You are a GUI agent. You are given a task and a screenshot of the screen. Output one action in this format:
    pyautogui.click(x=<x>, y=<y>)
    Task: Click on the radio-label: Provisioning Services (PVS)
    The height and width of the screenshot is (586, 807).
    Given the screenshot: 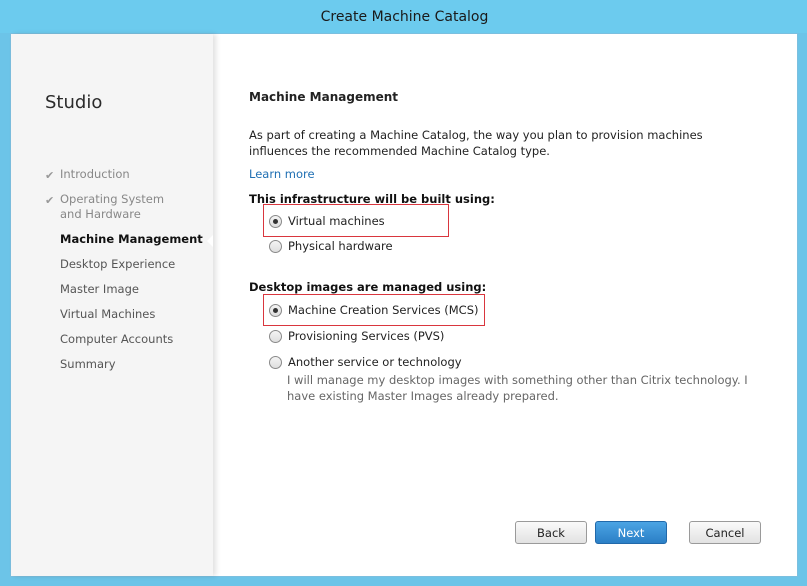 What is the action you would take?
    pyautogui.click(x=366, y=336)
    